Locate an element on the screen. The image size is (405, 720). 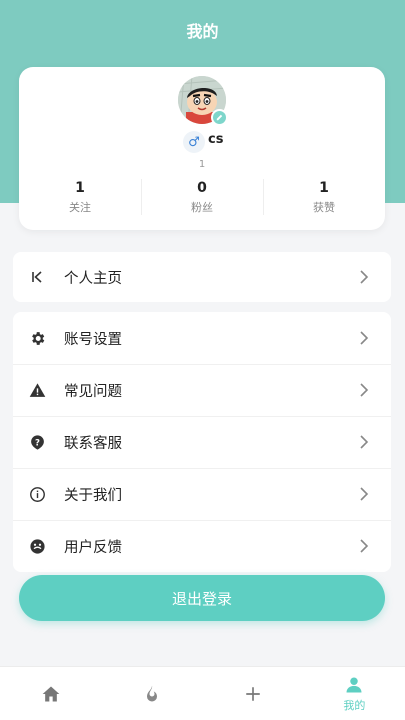
menu-item-feedback: 用户反馈 is located at coordinates (202, 546).